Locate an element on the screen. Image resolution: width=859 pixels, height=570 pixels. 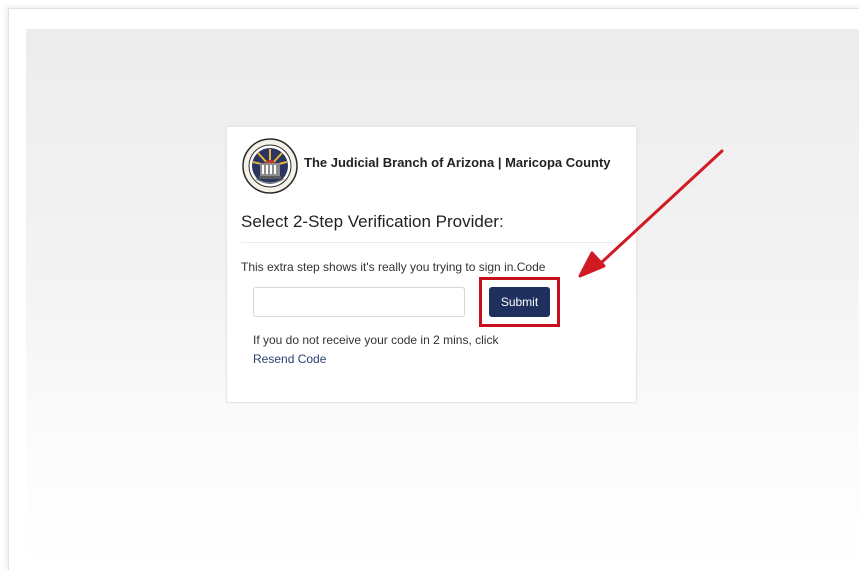
page-title: Select 2-Step Verification Provider: is located at coordinates (372, 221).